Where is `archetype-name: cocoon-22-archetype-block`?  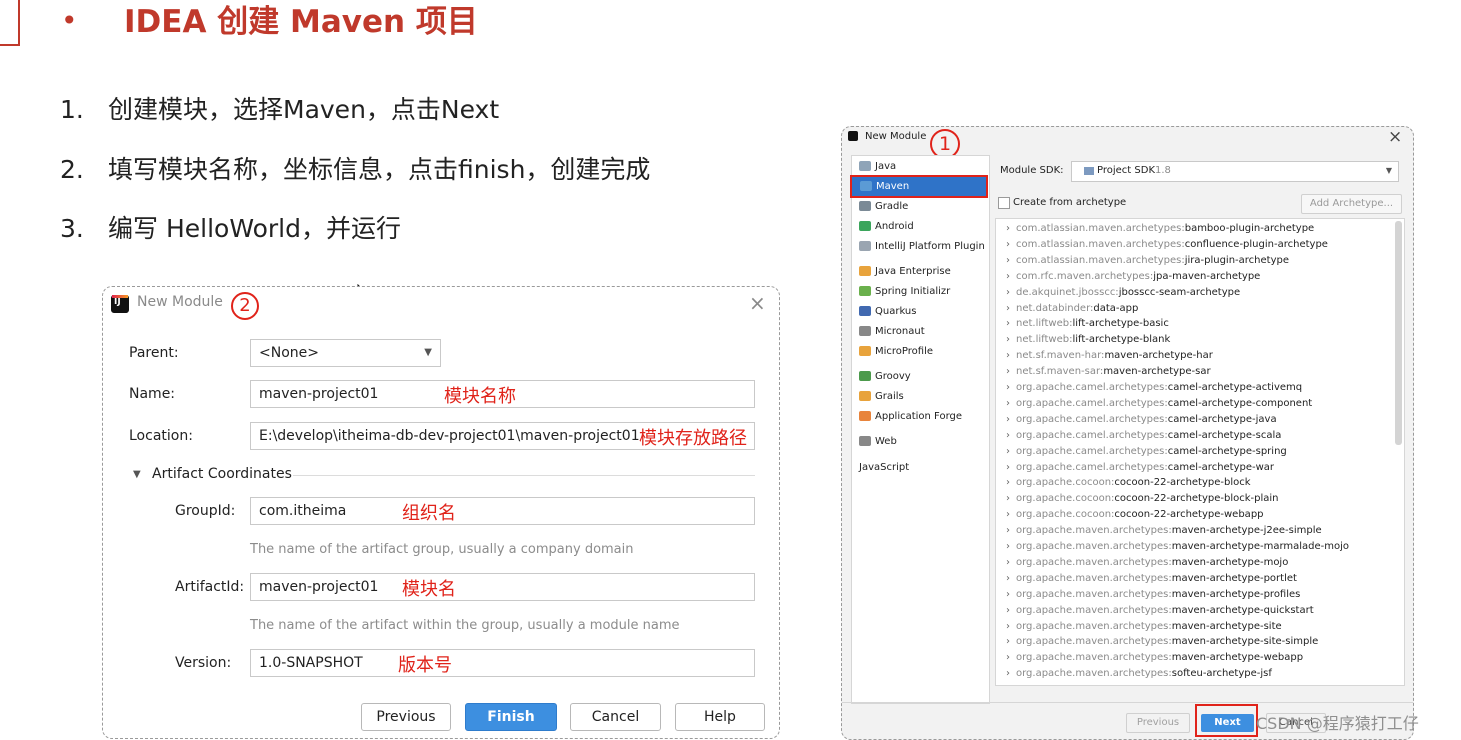
archetype-name: cocoon-22-archetype-block is located at coordinates (1182, 483).